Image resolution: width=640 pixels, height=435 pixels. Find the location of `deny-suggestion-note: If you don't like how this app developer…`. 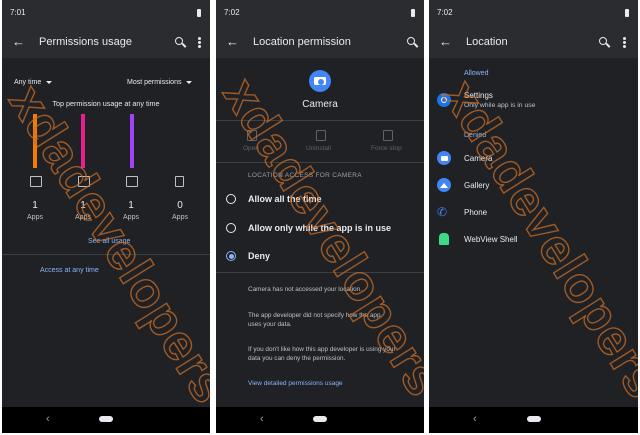

deny-suggestion-note: If you don't like how this app developer… is located at coordinates (322, 354).